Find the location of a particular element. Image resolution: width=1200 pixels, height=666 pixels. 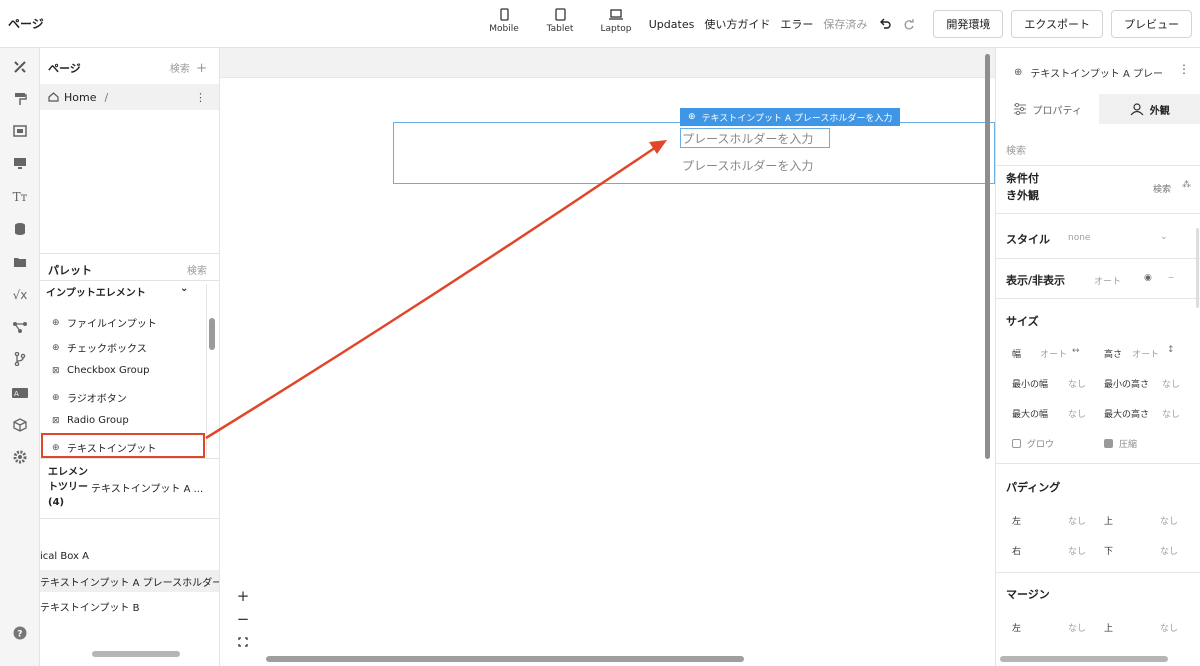

formula-icon: √x is located at coordinates (20, 295).